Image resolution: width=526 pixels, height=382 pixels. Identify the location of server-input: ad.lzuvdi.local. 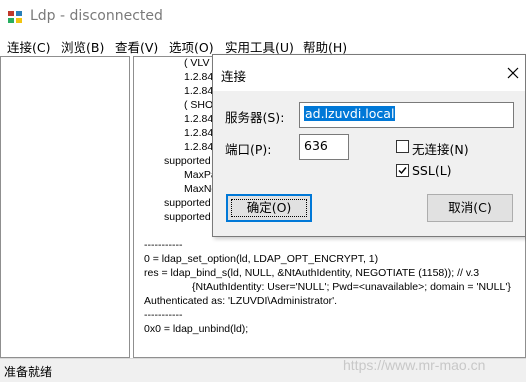
(406, 115).